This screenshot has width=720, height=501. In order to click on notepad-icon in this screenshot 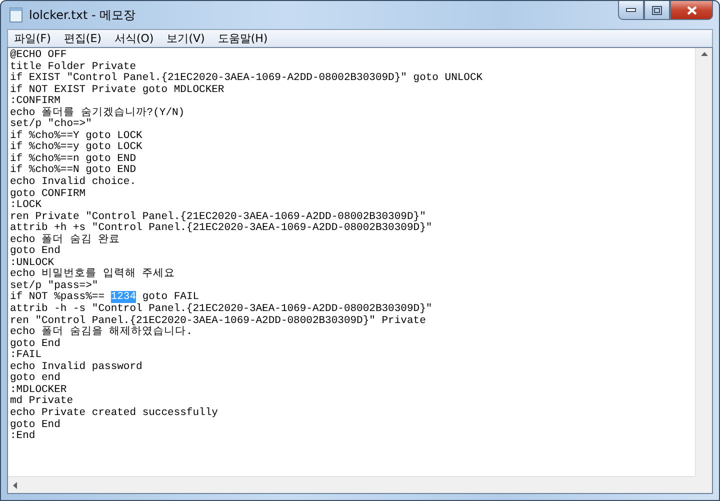, I will do `click(16, 15)`.